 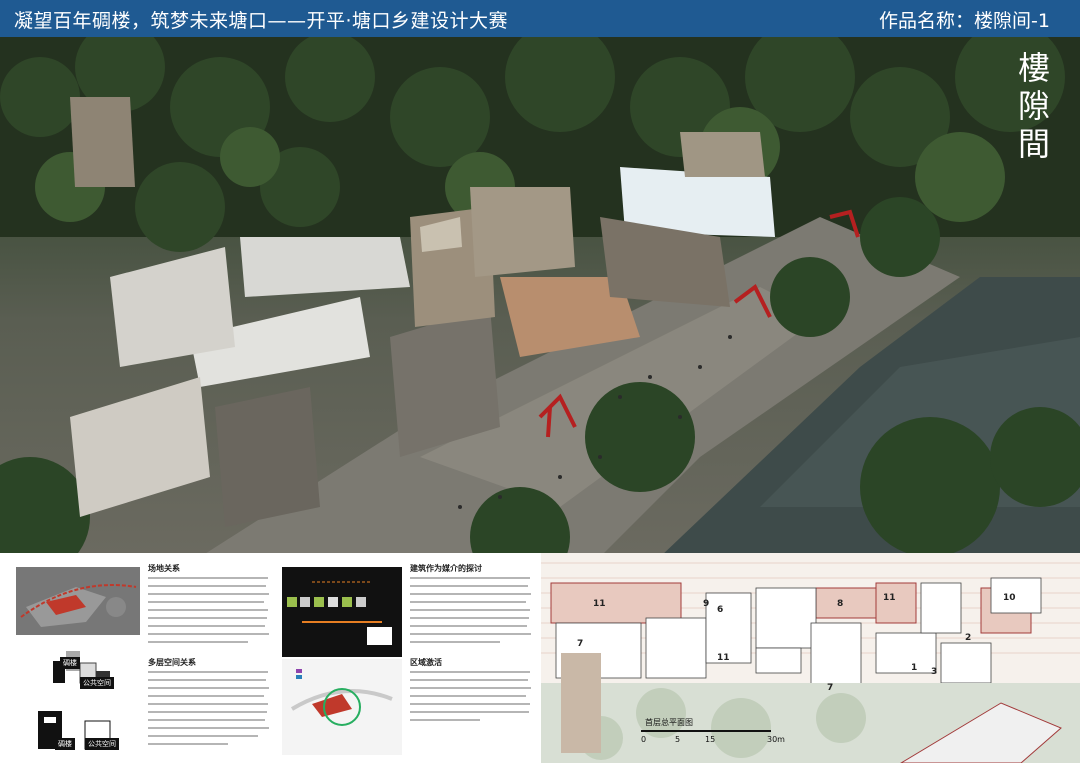 What do you see at coordinates (1033, 106) in the screenshot?
I see `vertical-project-title: 樓隙間` at bounding box center [1033, 106].